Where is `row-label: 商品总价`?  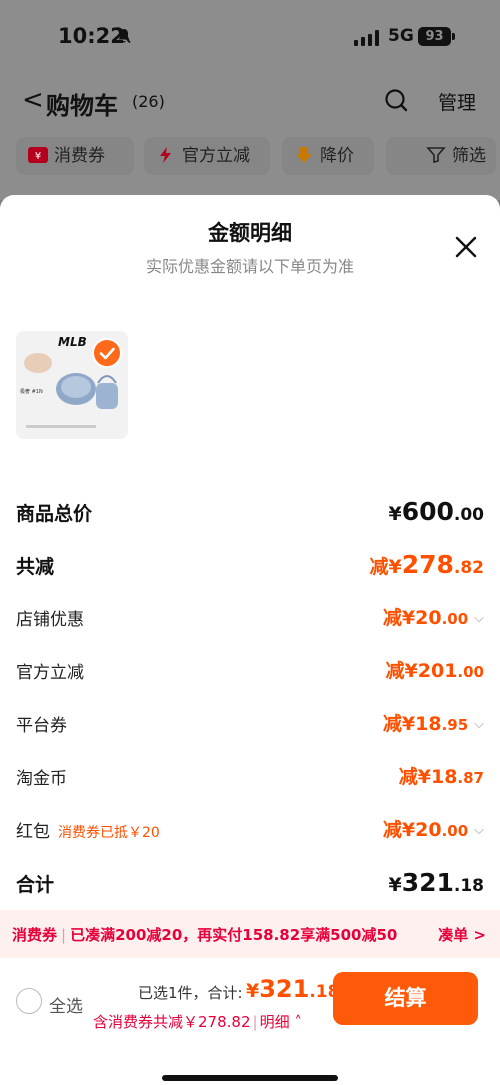
row-label: 商品总价 is located at coordinates (54, 514).